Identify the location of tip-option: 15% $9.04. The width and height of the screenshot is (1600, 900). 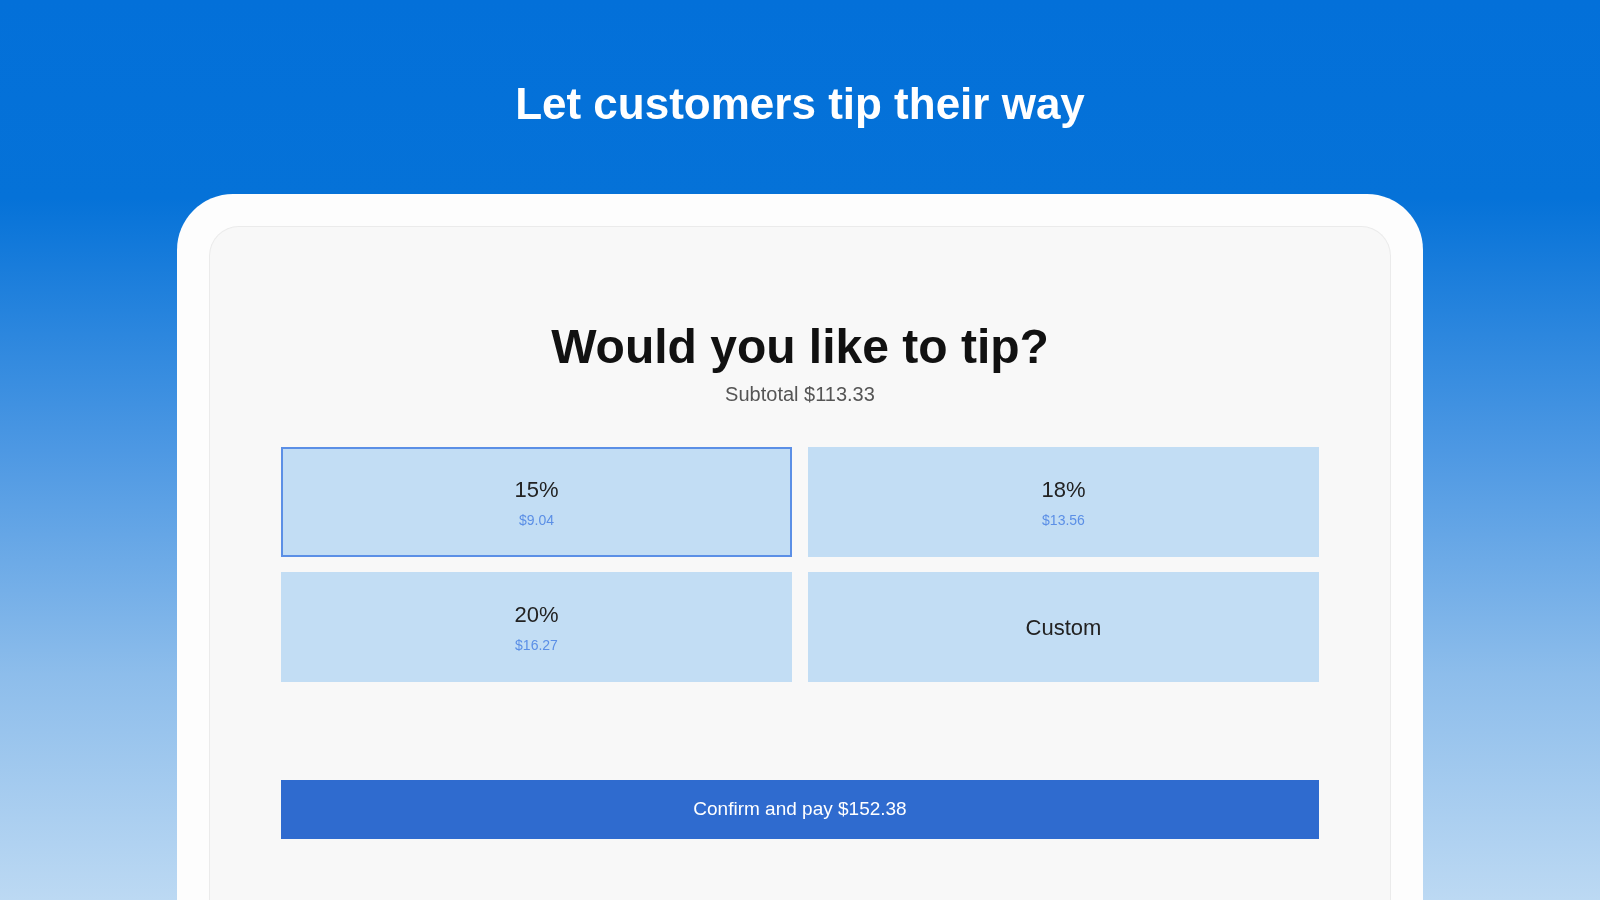
(536, 502).